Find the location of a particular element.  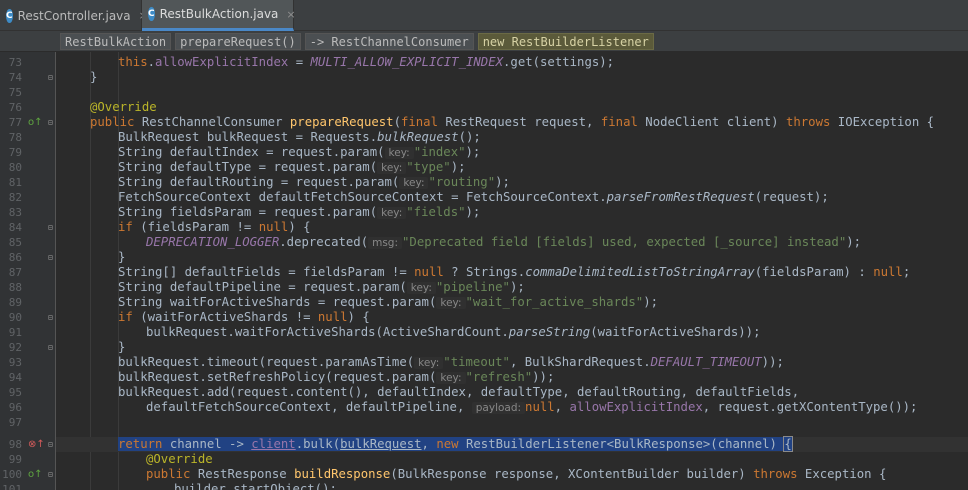

tab-rest-controller: C RestController.java × is located at coordinates (74, 15).